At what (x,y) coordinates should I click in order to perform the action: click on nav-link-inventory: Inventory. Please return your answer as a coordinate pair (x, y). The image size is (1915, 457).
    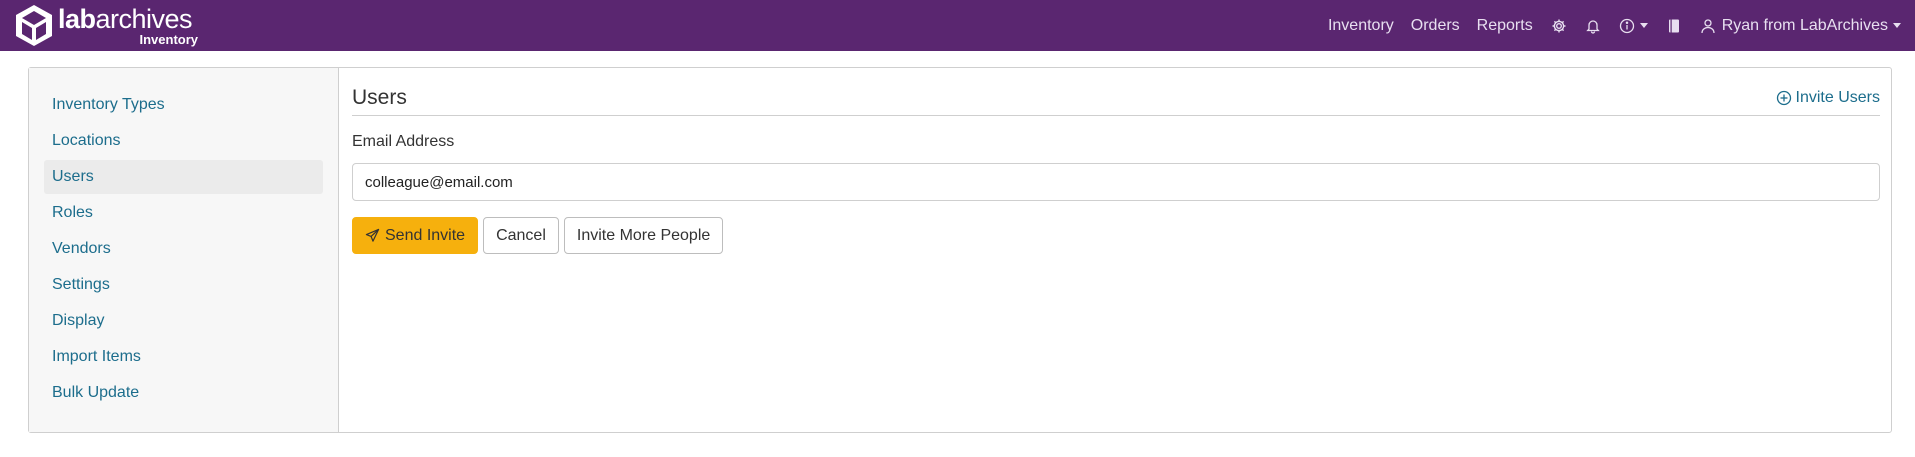
    Looking at the image, I should click on (1361, 26).